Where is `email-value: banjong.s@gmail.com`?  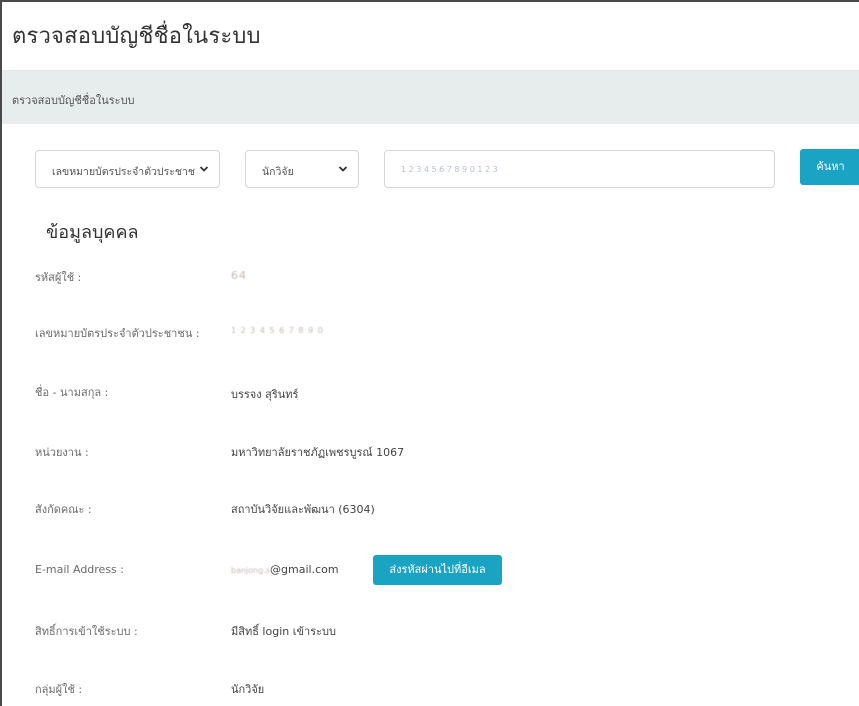
email-value: banjong.s@gmail.com is located at coordinates (285, 569).